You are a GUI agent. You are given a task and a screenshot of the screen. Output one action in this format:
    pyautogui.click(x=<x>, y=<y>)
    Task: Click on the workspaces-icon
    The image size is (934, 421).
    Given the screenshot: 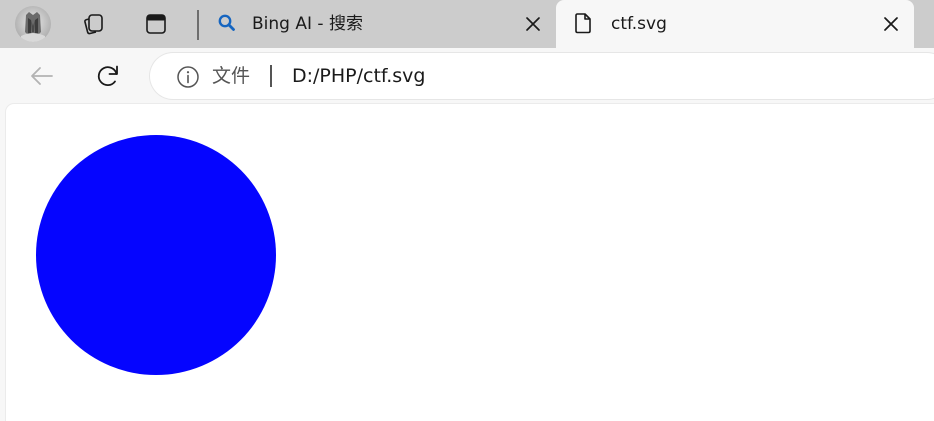 What is the action you would take?
    pyautogui.click(x=93, y=24)
    